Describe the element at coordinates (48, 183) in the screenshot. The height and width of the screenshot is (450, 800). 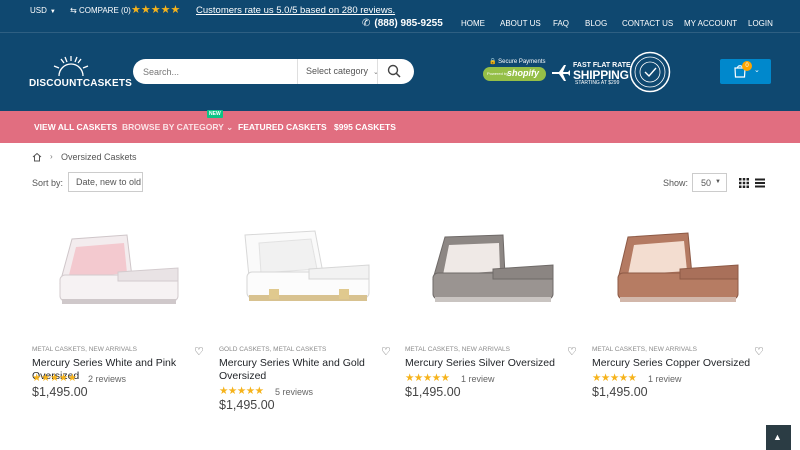
I see `sort-by-label: Sort by:` at that location.